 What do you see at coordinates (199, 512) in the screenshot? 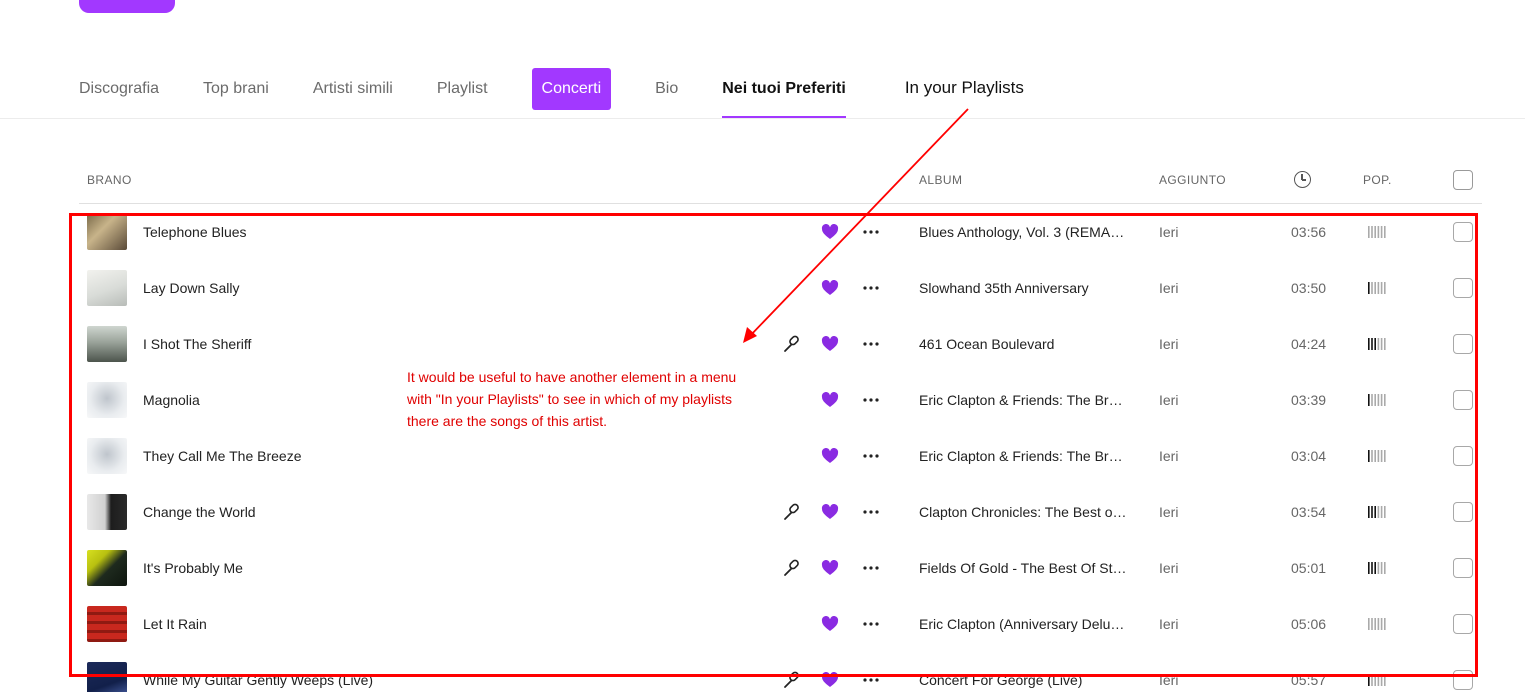
I see `track-title: Change the World` at bounding box center [199, 512].